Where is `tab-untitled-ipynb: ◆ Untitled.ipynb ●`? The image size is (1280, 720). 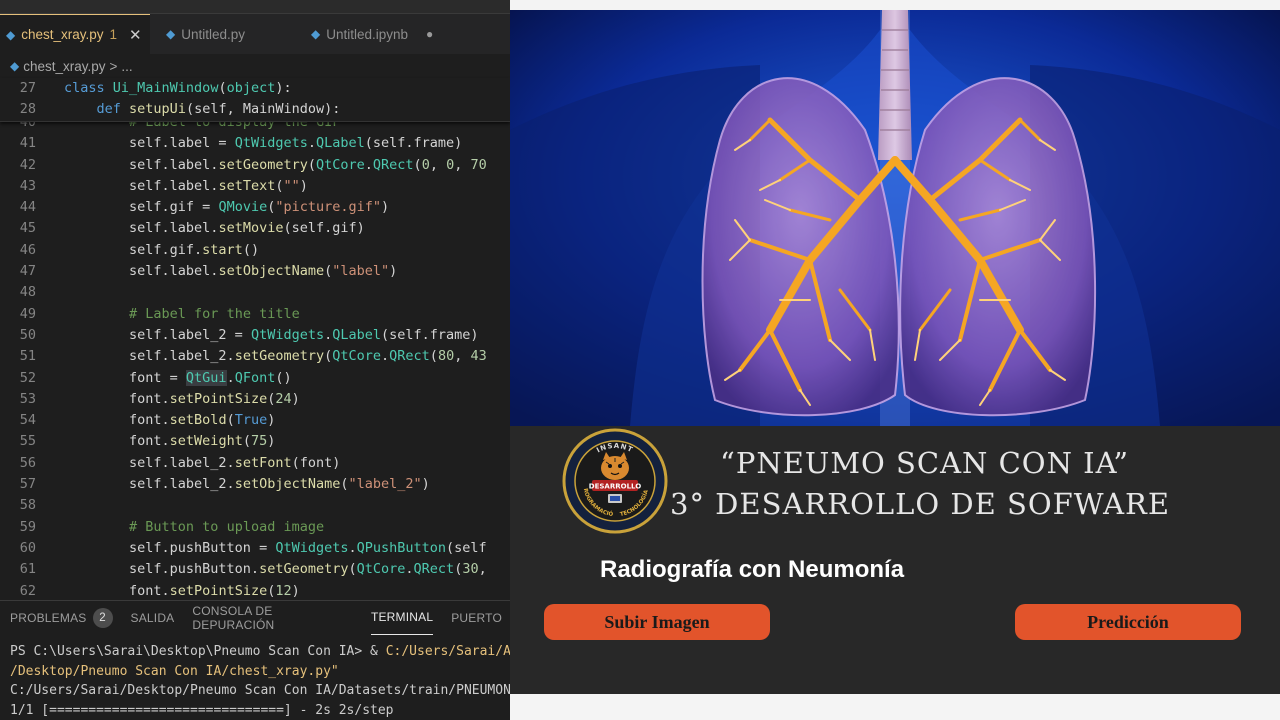
tab-untitled-ipynb: ◆ Untitled.ipynb ● is located at coordinates (380, 34).